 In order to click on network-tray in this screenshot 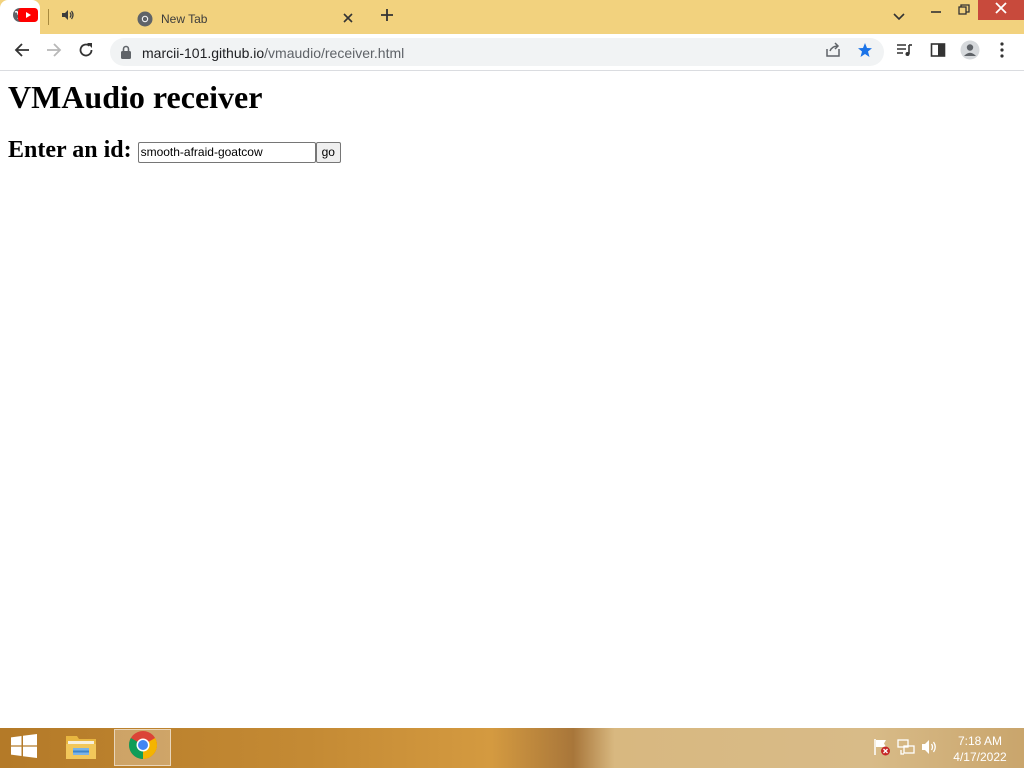, I will do `click(906, 749)`.